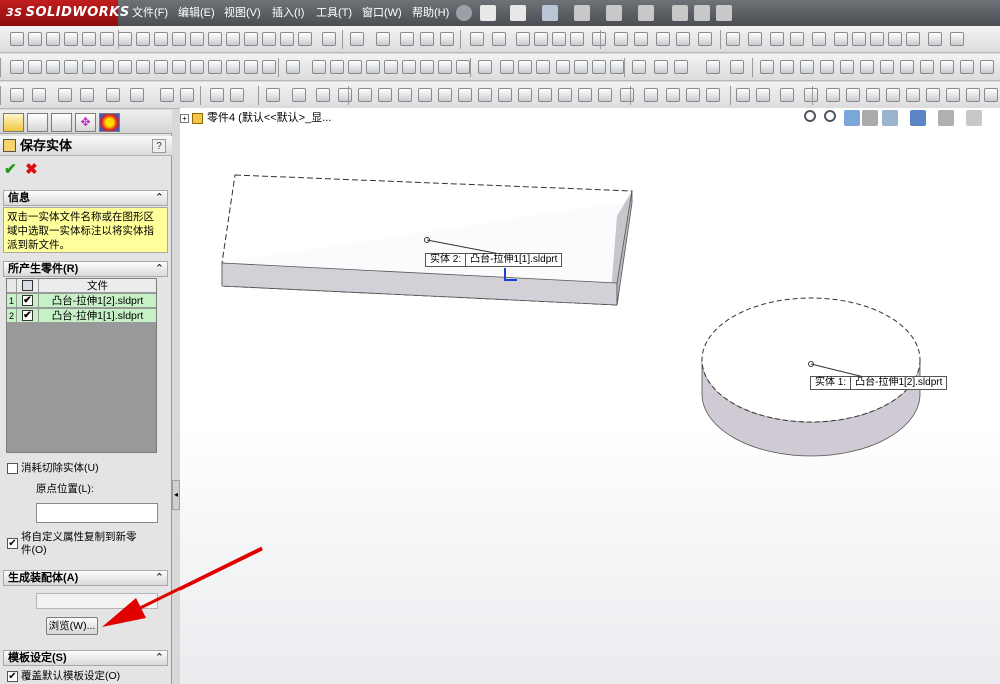 Image resolution: width=1000 pixels, height=684 pixels. What do you see at coordinates (288, 13) in the screenshot?
I see `menu-insert: 插入(I)` at bounding box center [288, 13].